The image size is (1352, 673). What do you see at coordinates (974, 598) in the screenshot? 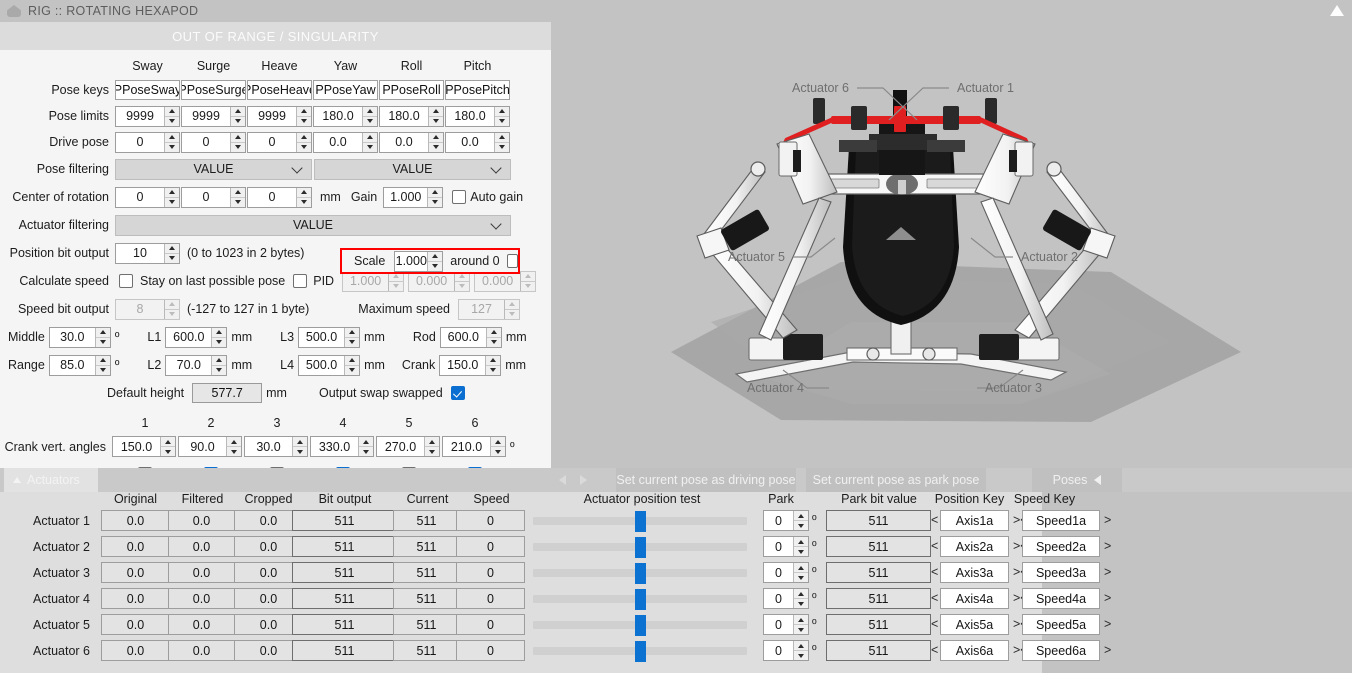
I see `position-key-input: Axis4a` at bounding box center [974, 598].